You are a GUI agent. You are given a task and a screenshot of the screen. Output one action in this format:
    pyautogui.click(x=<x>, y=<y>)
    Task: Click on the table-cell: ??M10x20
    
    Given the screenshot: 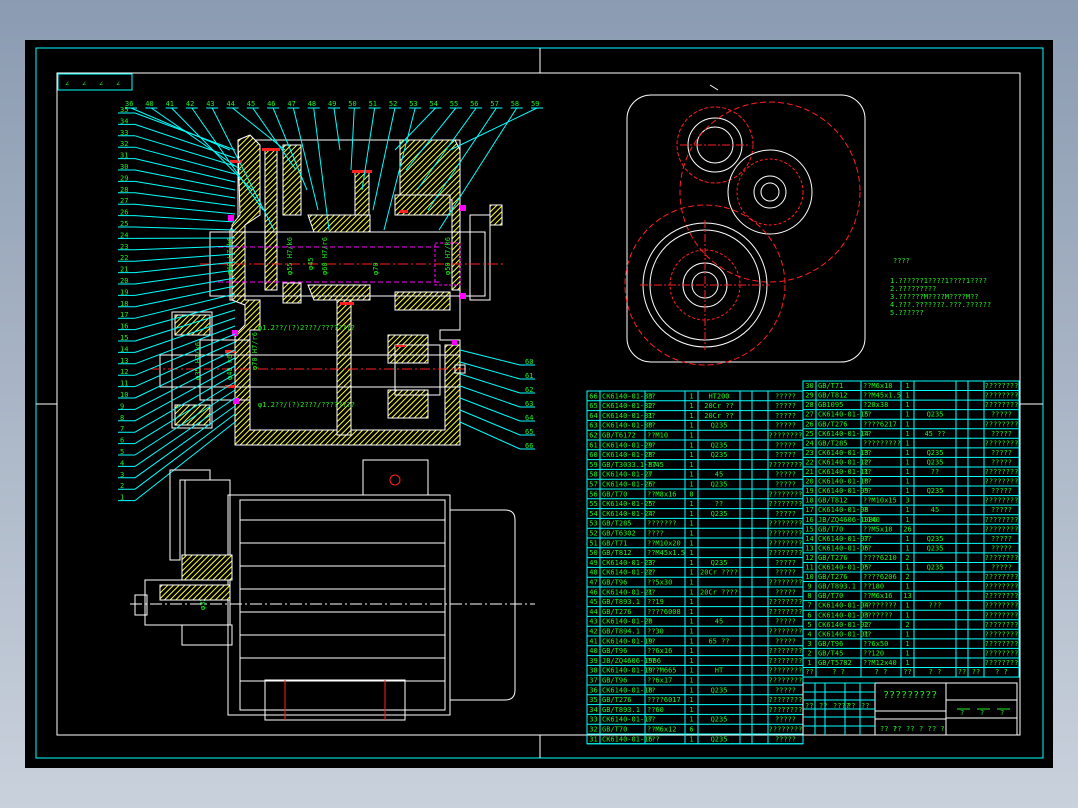 What is the action you would take?
    pyautogui.click(x=664, y=543)
    